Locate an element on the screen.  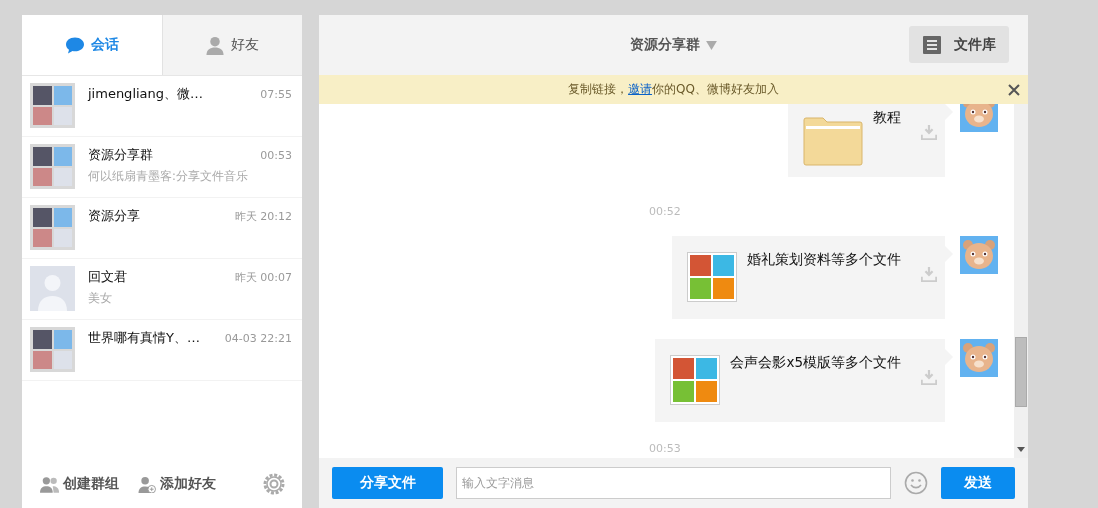
conversation-item: jimengliang、微… 07:55 is located at coordinates (162, 106).